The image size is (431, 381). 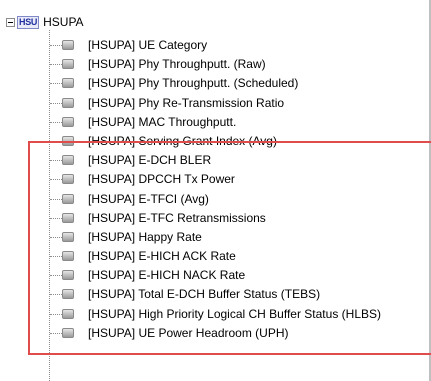 What do you see at coordinates (10, 22) in the screenshot?
I see `collapse-icon` at bounding box center [10, 22].